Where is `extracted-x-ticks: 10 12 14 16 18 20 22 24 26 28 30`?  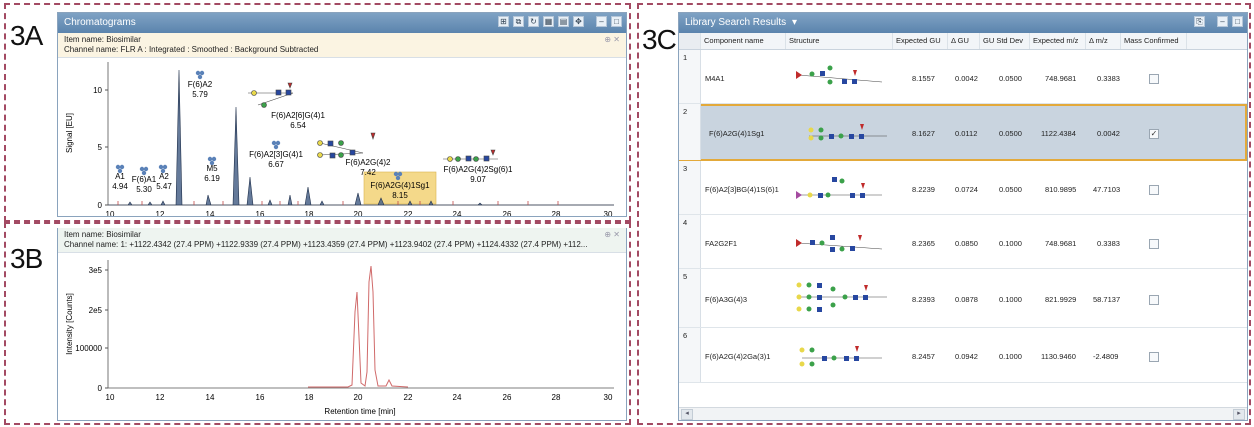 extracted-x-ticks: 10 12 14 16 18 20 22 24 26 28 30 is located at coordinates (359, 397).